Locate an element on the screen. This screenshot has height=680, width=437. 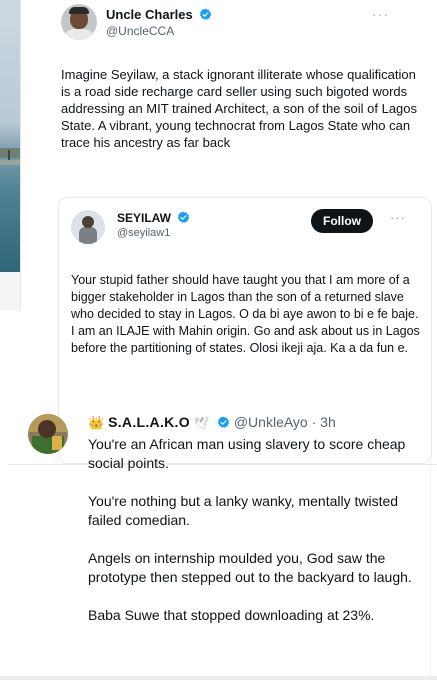
avatar-shirt is located at coordinates (79, 34).